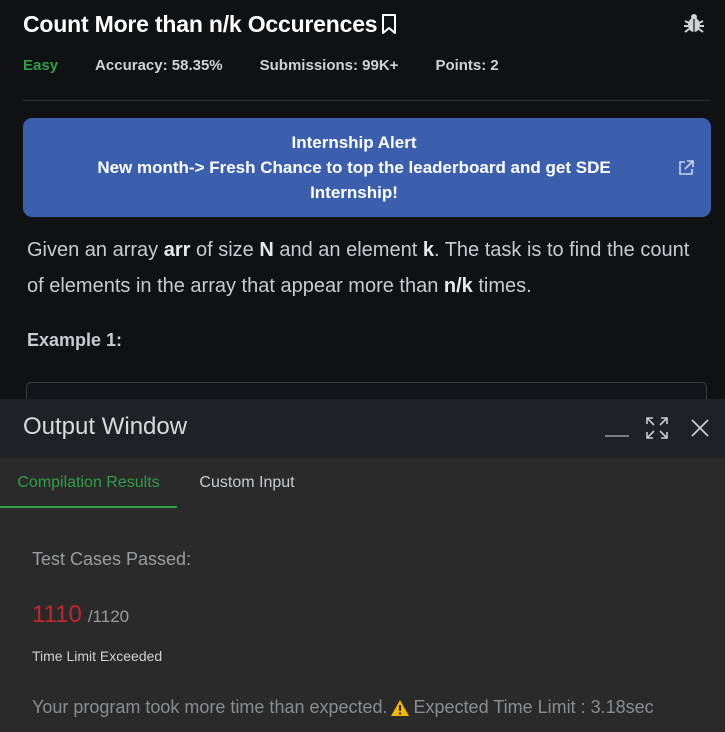  I want to click on minimize-icon, so click(617, 431).